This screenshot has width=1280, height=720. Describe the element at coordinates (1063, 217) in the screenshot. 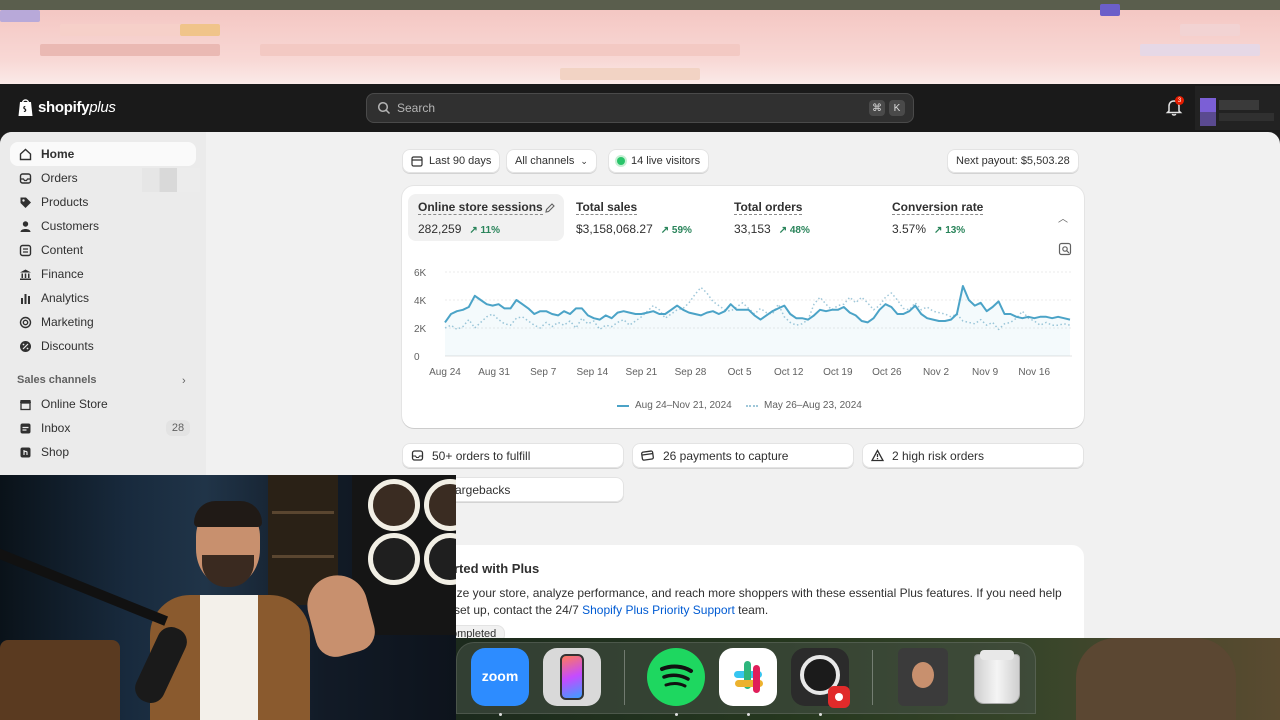

I see `chevron-up-icon: ︿` at that location.